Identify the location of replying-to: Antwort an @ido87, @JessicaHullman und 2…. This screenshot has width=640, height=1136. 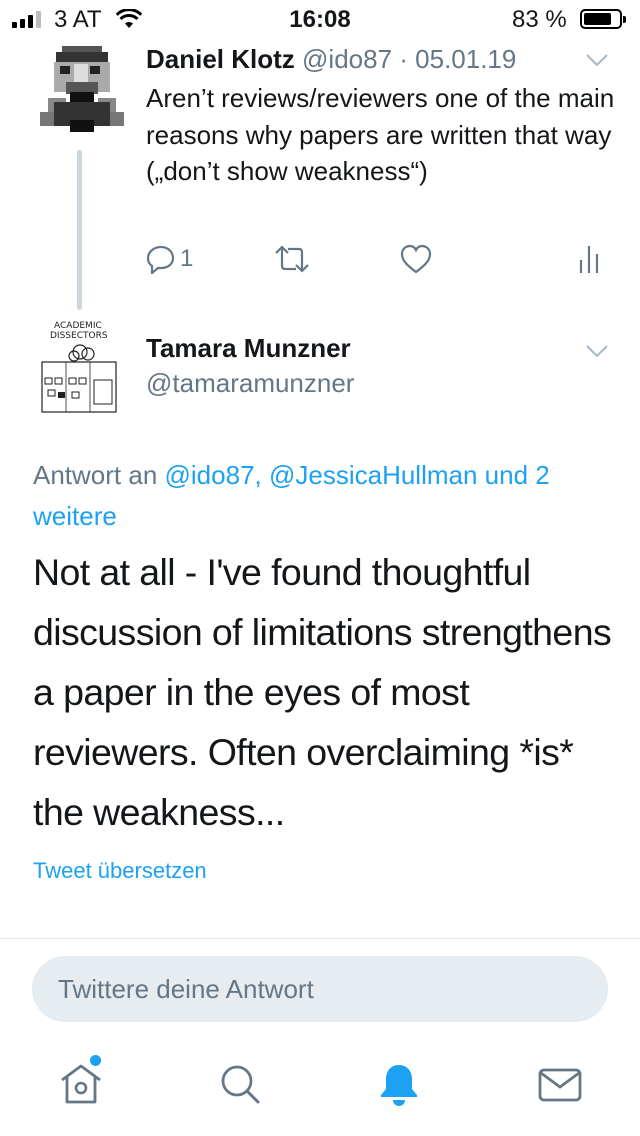
(328, 496).